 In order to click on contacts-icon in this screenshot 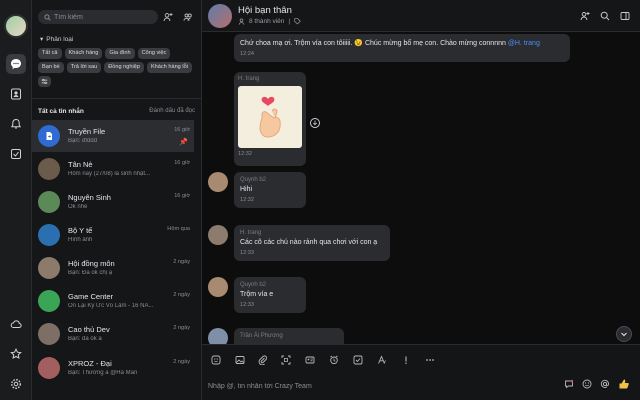, I will do `click(16, 94)`.